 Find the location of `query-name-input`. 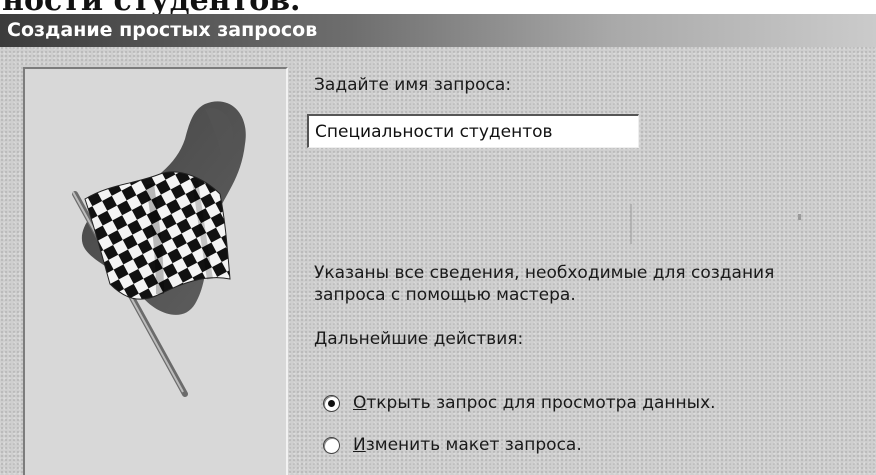

query-name-input is located at coordinates (473, 131).